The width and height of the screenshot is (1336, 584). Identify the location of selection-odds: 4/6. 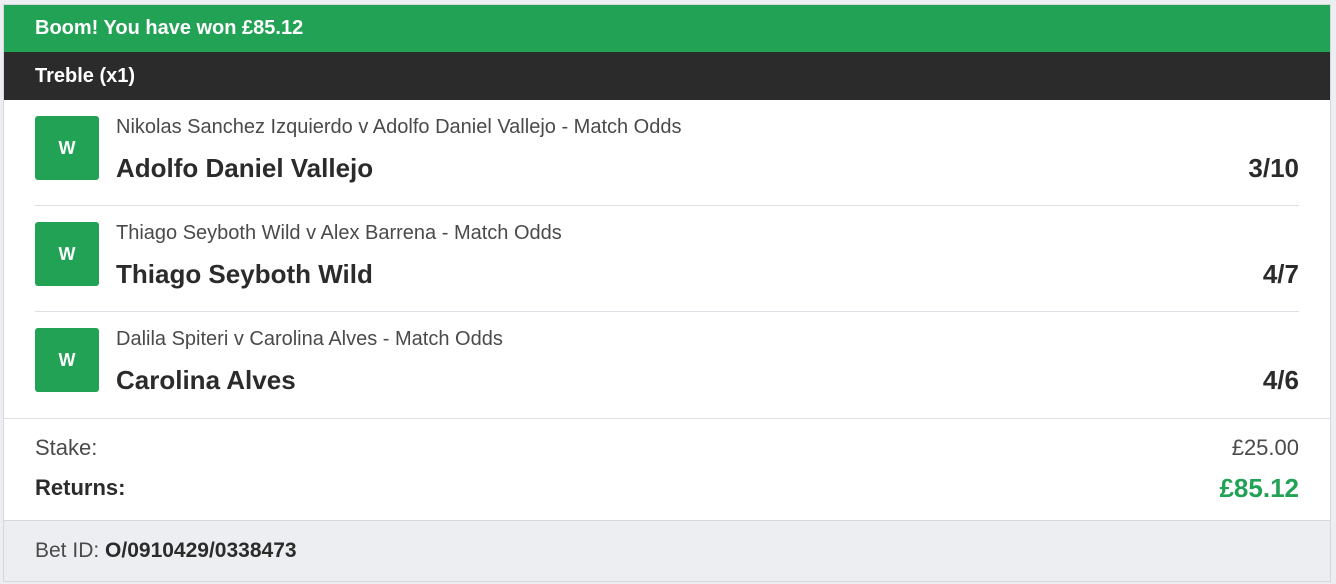
(1280, 380).